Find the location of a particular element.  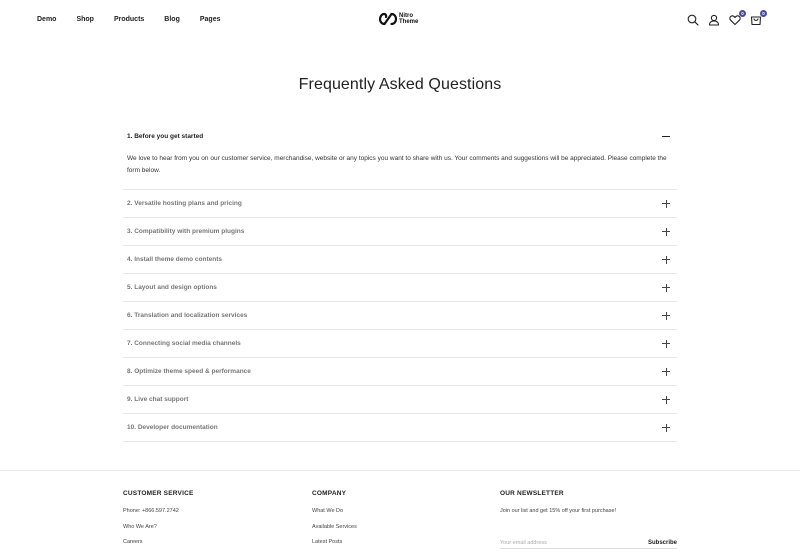

newsletter-email-input is located at coordinates (565, 542).